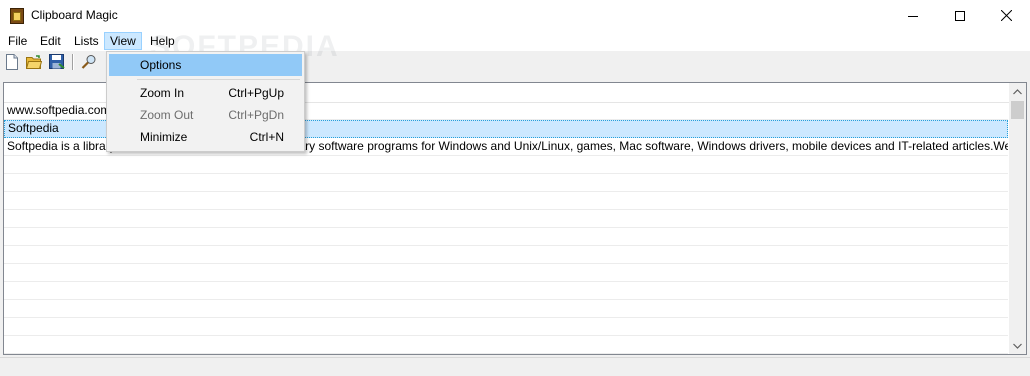  What do you see at coordinates (167, 115) in the screenshot?
I see `menu-item-label: Zoom Out` at bounding box center [167, 115].